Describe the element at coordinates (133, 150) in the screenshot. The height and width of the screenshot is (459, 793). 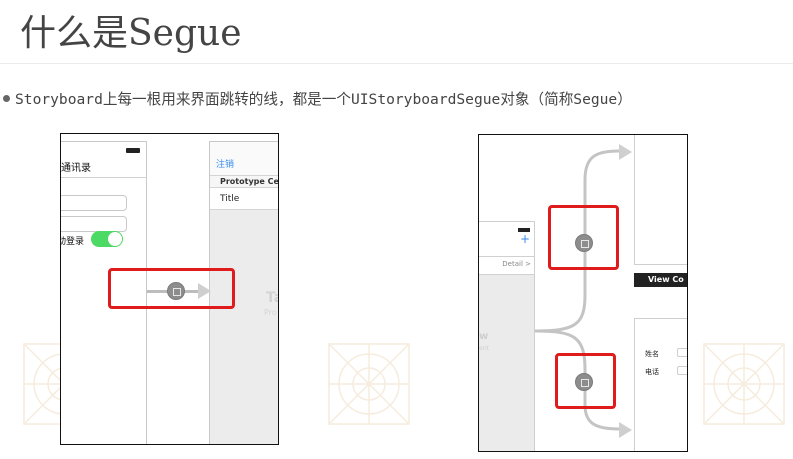
I see `battery-icon` at that location.